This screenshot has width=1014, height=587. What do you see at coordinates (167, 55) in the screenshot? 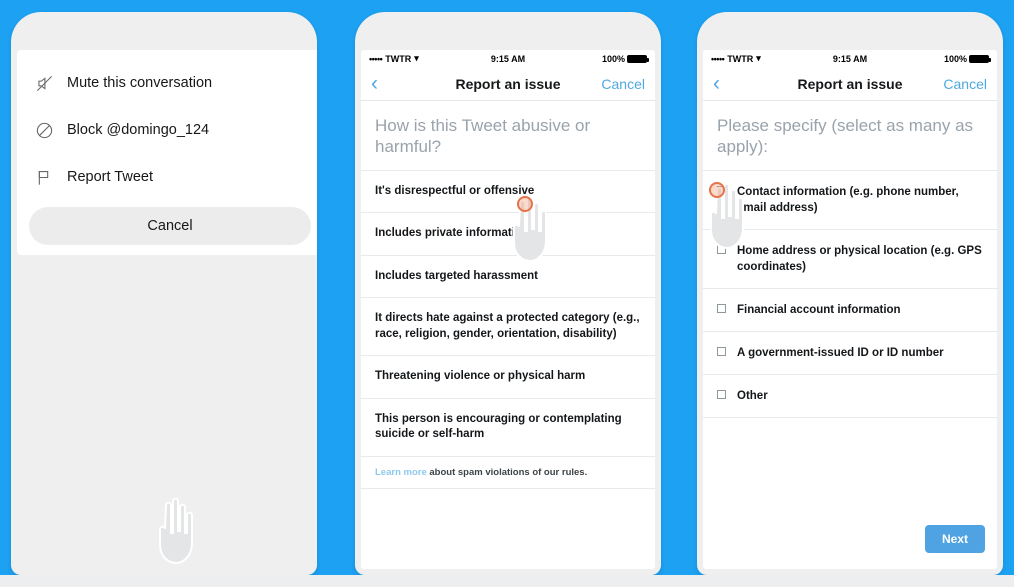
I see `sheet-item-mute-user: Mute @domingo_124` at bounding box center [167, 55].